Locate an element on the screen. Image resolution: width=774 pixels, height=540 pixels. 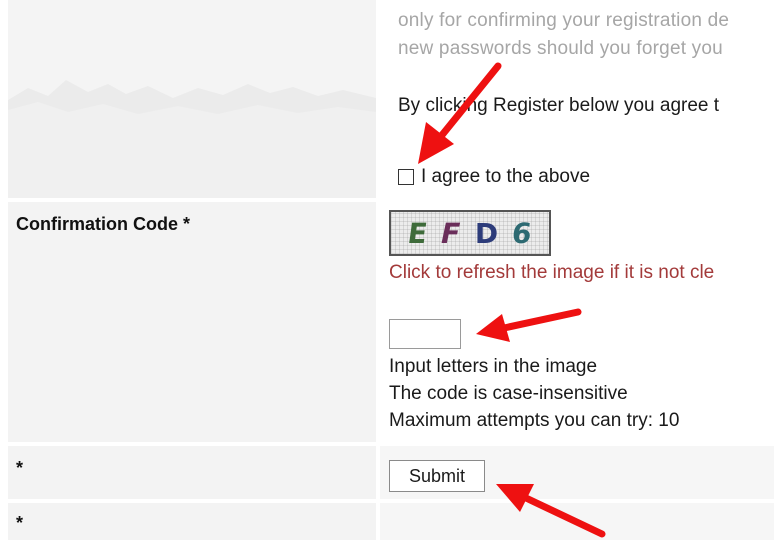
submit-row-label-cell: * is located at coordinates (192, 472).